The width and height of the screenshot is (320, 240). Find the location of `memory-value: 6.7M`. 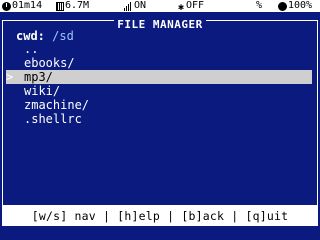

memory-value: 6.7M is located at coordinates (77, 5).